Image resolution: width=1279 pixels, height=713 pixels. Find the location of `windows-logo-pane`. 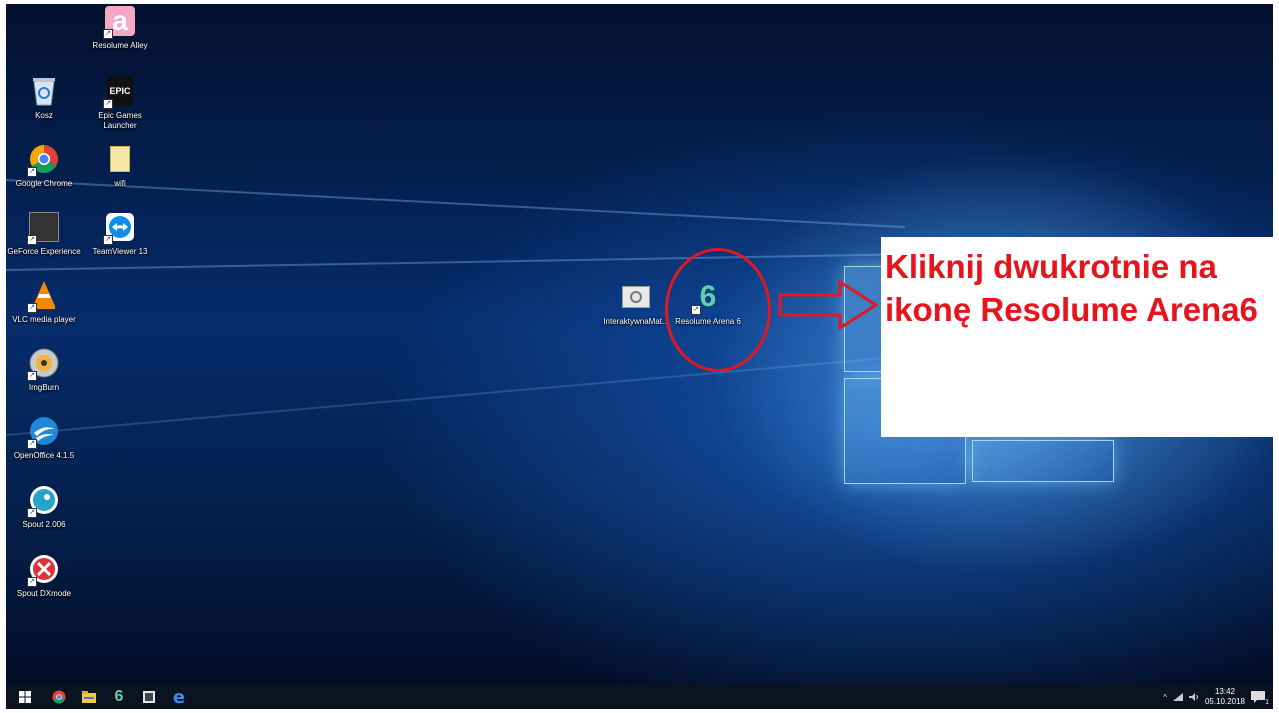

windows-logo-pane is located at coordinates (1043, 461).